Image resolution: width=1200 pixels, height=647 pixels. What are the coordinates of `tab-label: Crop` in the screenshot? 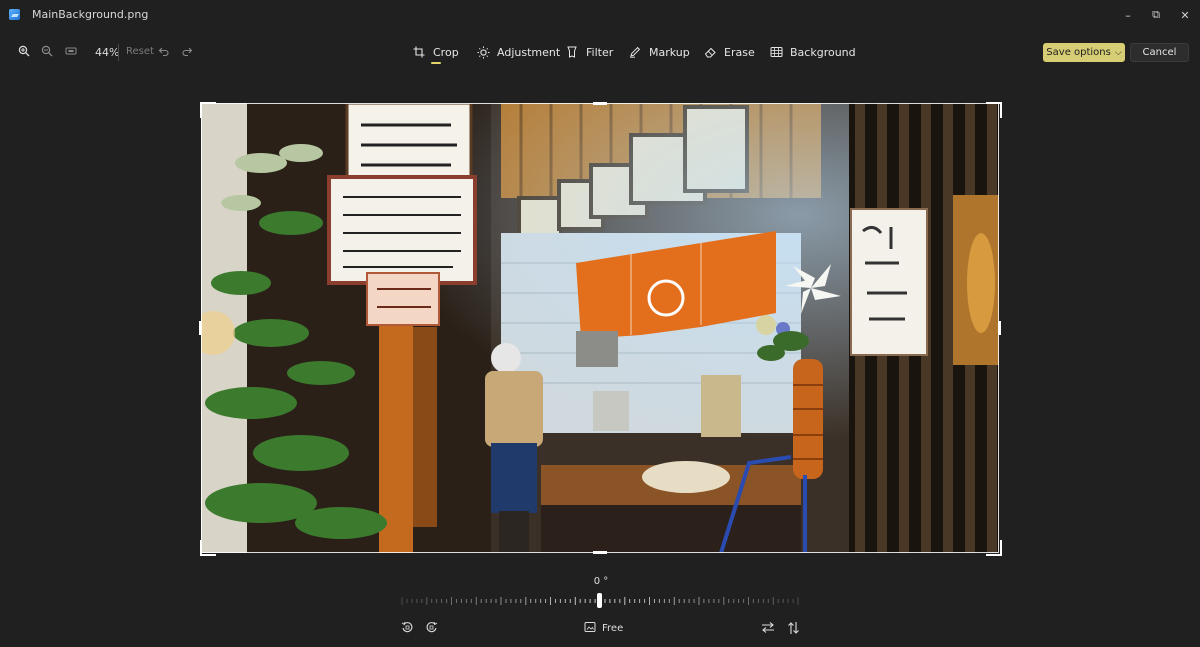 It's located at (446, 52).